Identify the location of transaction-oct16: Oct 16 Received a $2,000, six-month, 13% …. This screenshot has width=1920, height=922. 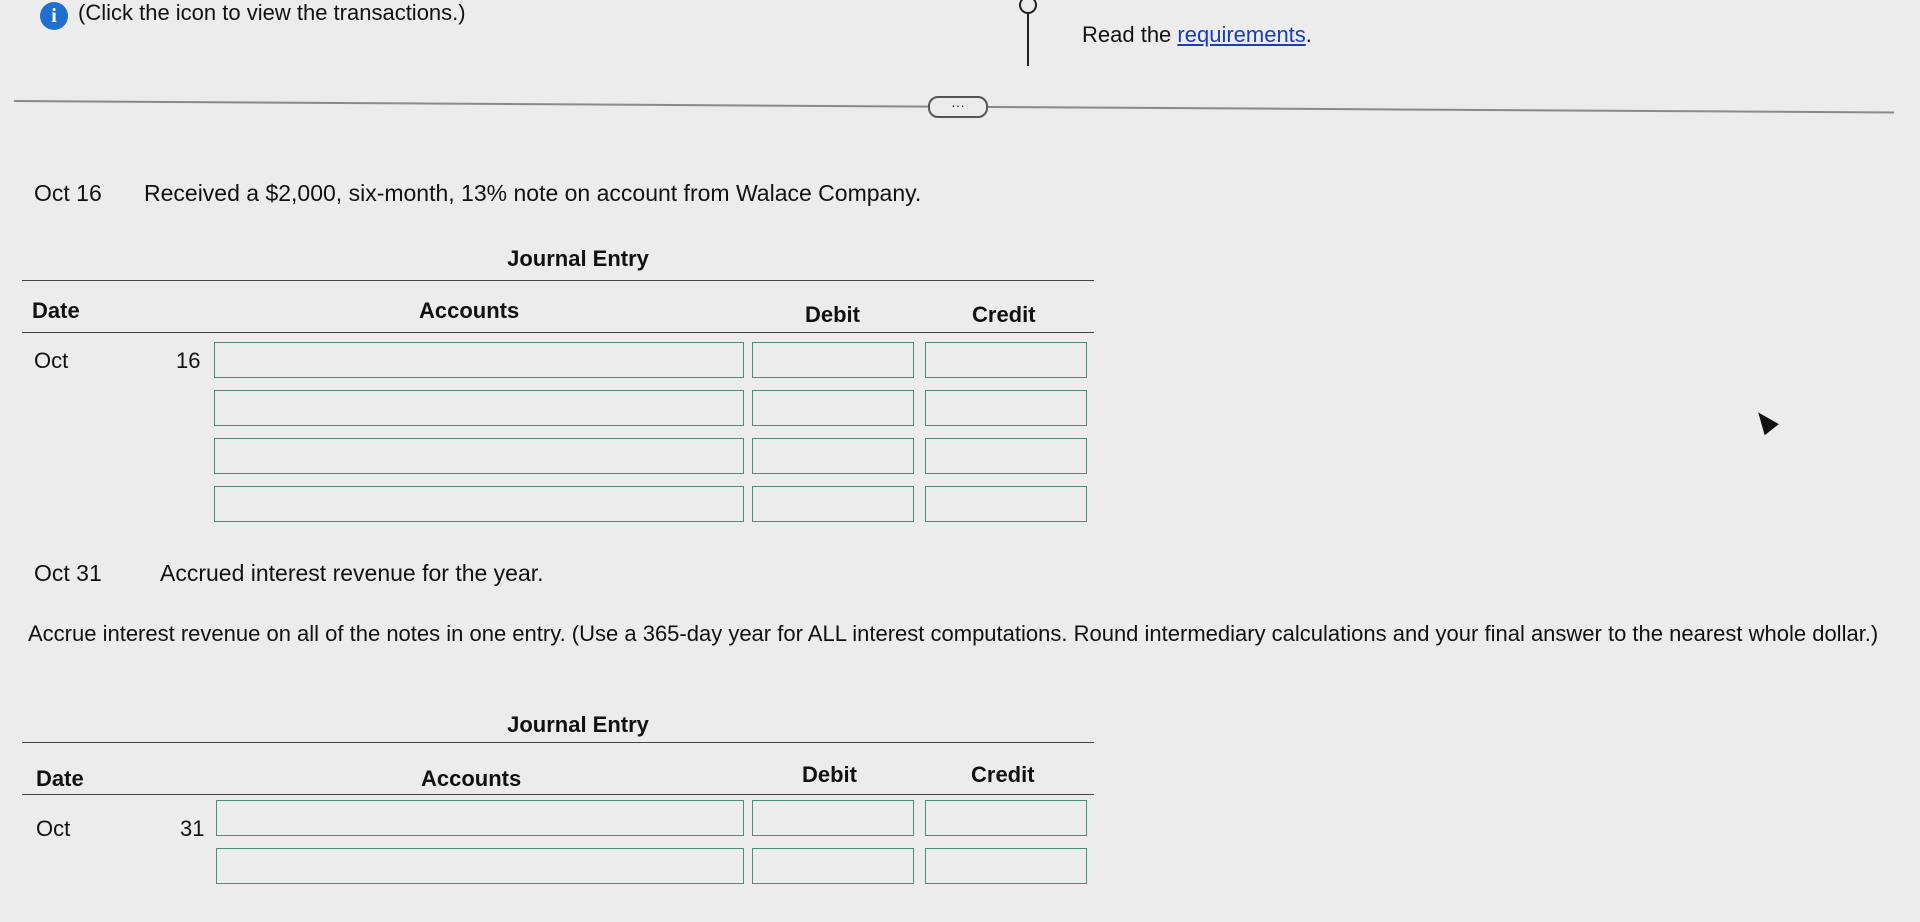
(477, 193).